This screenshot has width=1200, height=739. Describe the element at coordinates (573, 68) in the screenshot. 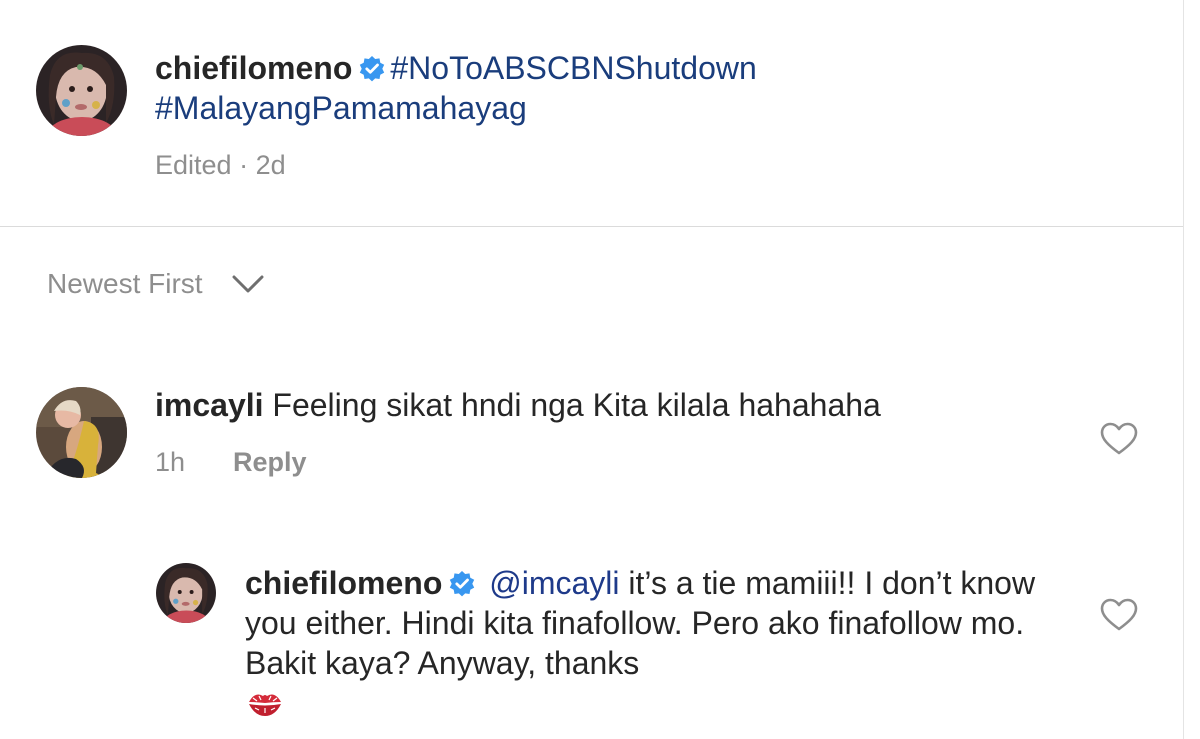

I see `hashtag-link: #NoToABSCBNShutdown` at that location.